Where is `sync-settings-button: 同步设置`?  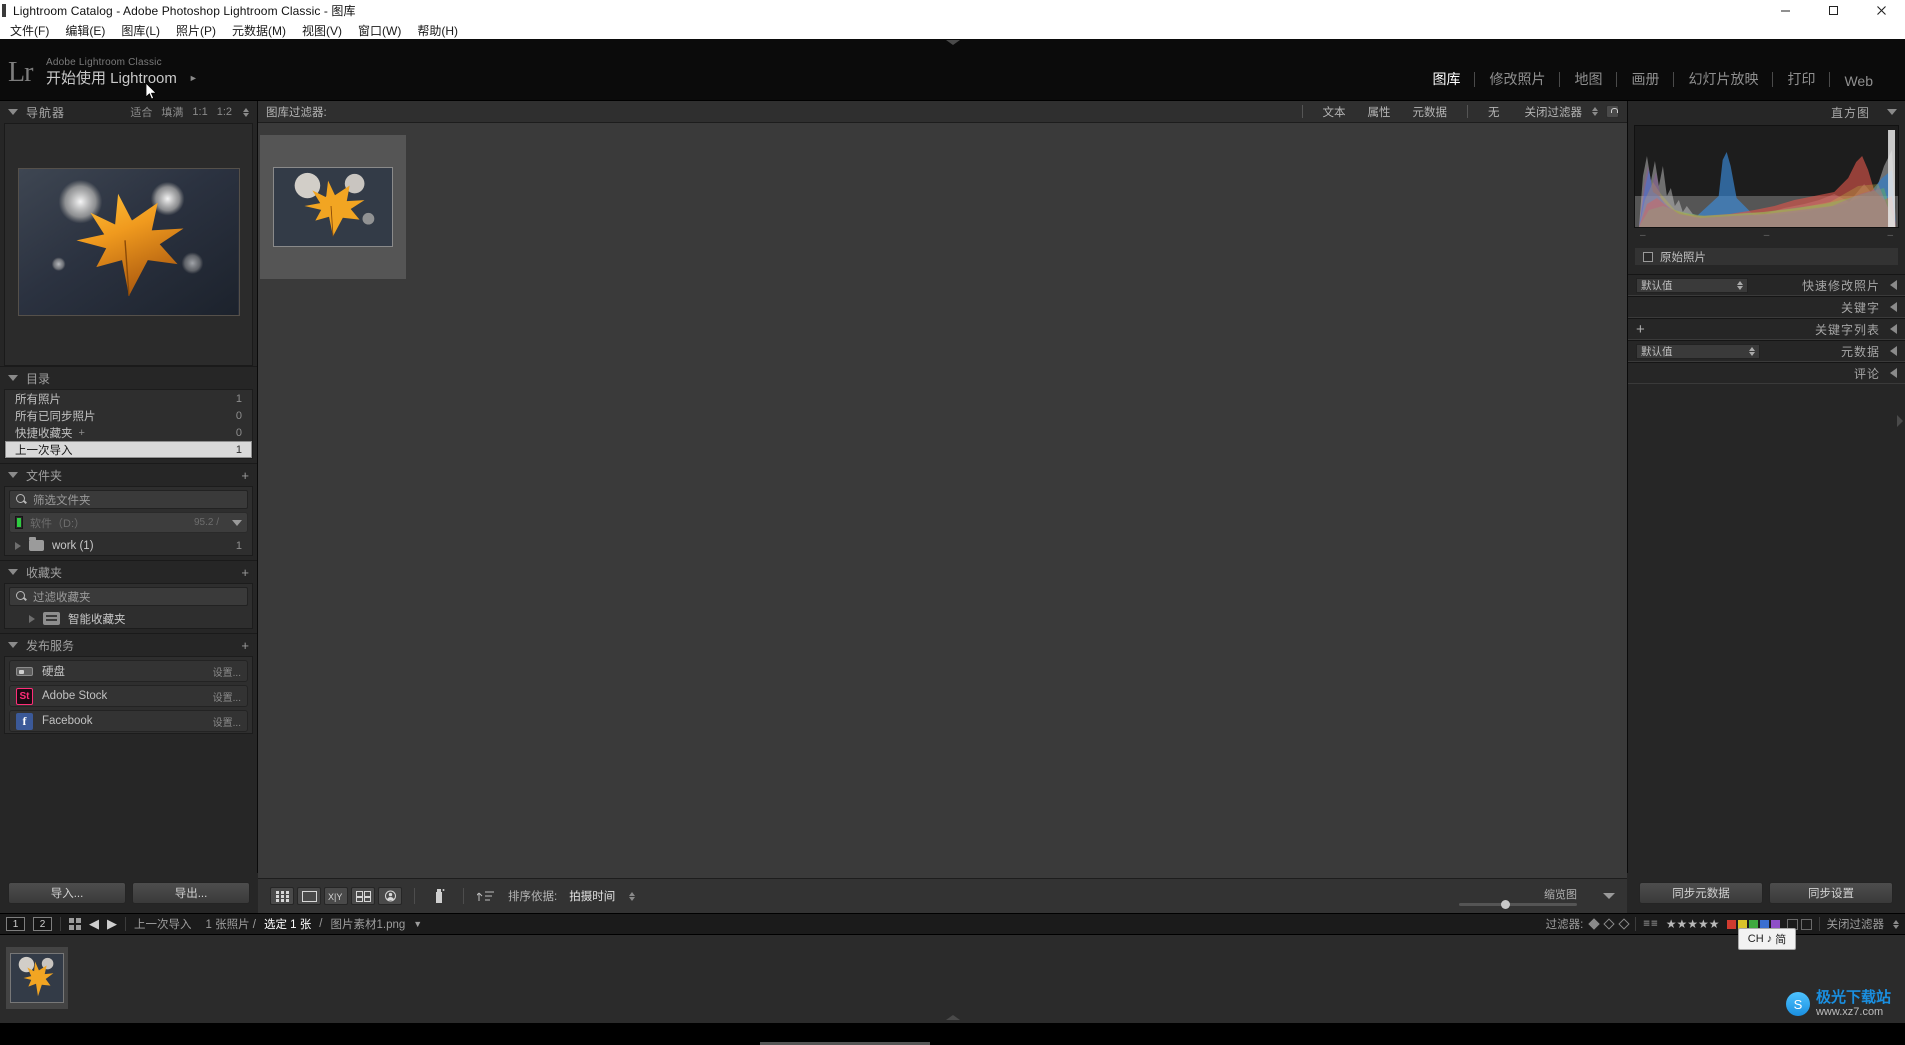 sync-settings-button: 同步设置 is located at coordinates (1831, 893).